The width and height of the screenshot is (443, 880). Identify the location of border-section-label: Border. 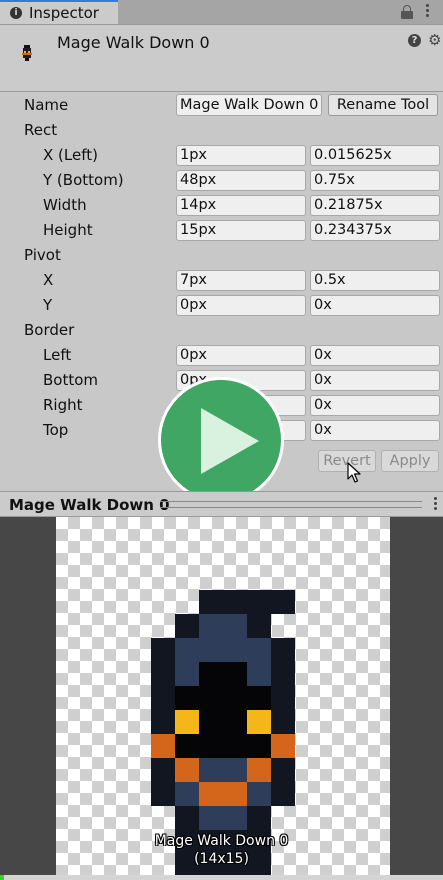
(49, 330).